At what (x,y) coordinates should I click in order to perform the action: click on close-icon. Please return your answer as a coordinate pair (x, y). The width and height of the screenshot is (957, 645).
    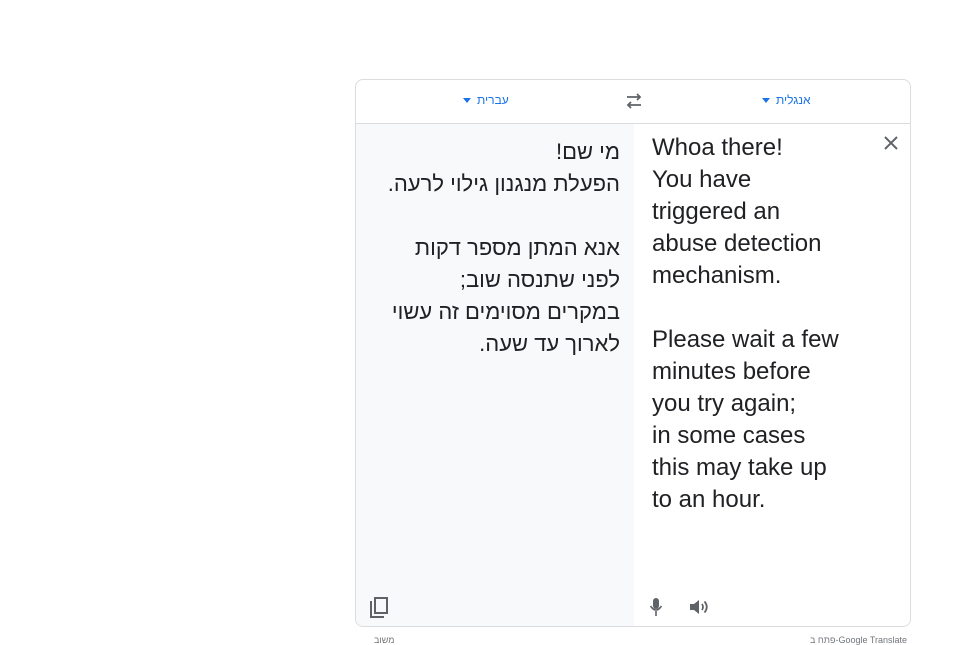
    Looking at the image, I should click on (891, 143).